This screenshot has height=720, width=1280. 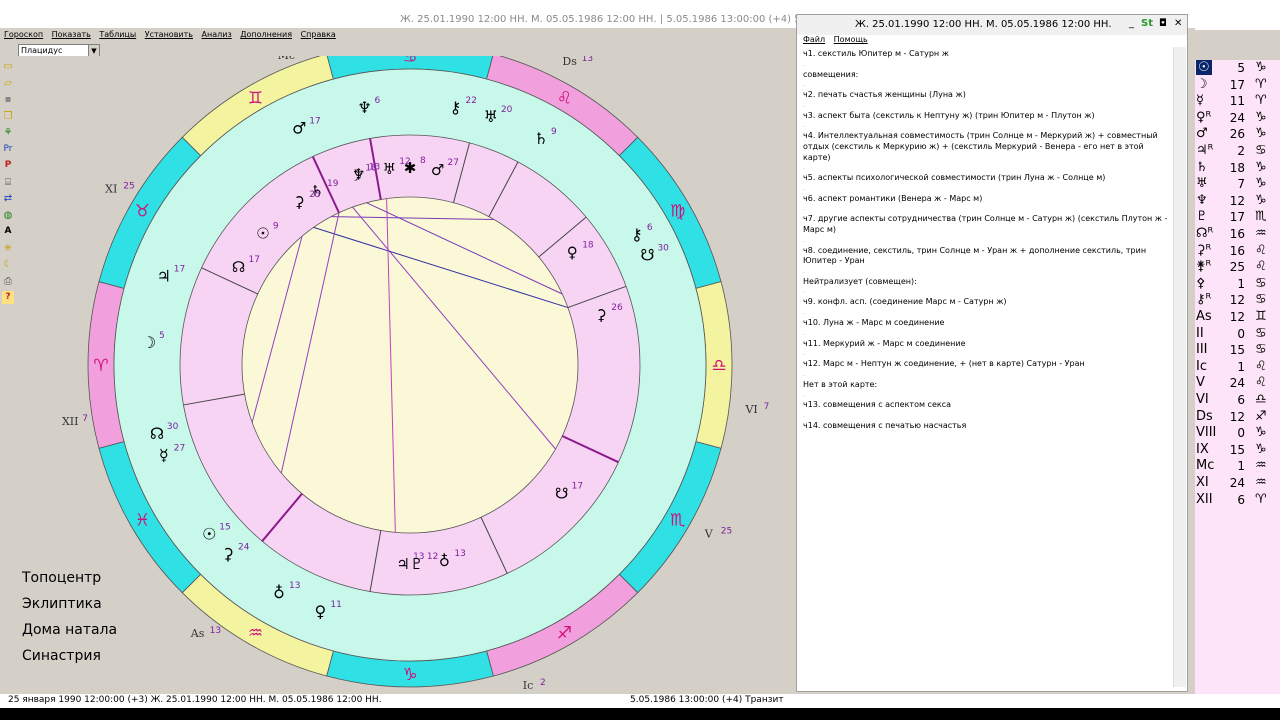 I want to click on zodiac-sign-icon: ♌, so click(x=1261, y=267).